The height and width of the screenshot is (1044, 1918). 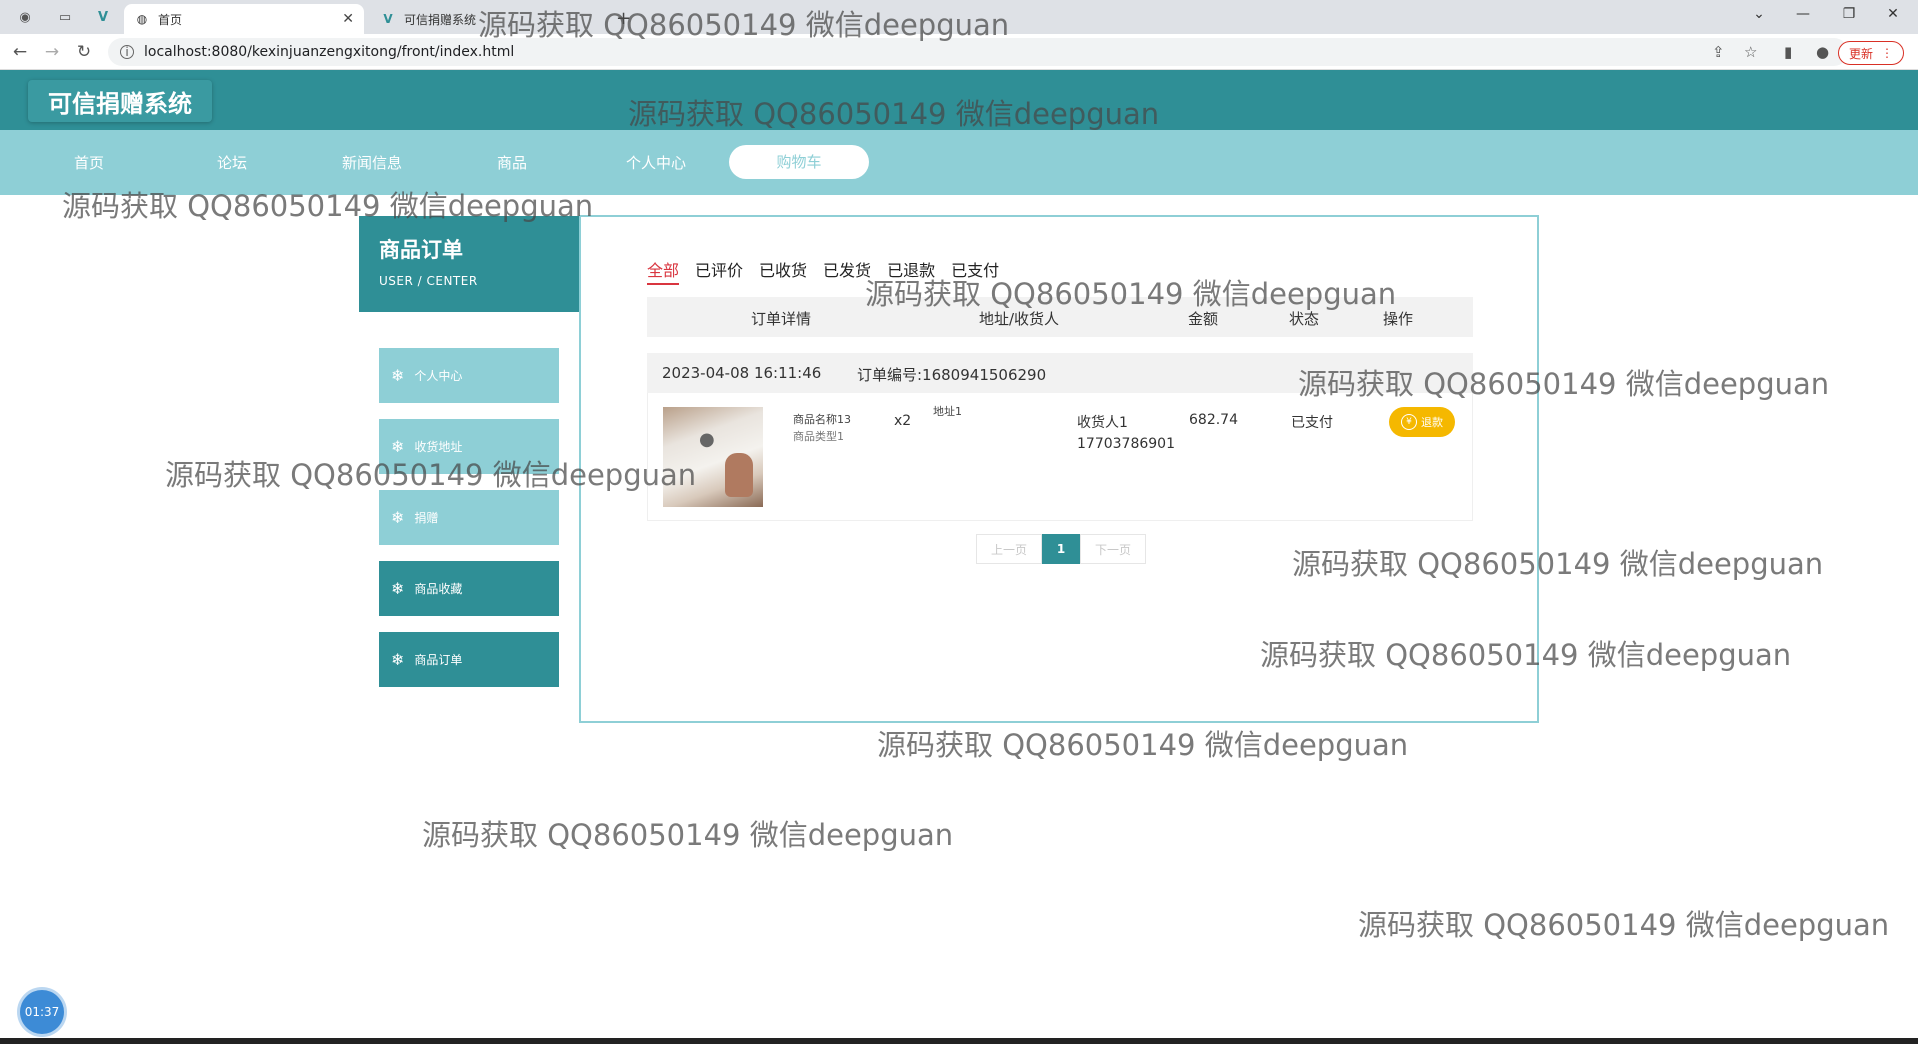 What do you see at coordinates (1009, 549) in the screenshot?
I see `prev-page-button: 上一页` at bounding box center [1009, 549].